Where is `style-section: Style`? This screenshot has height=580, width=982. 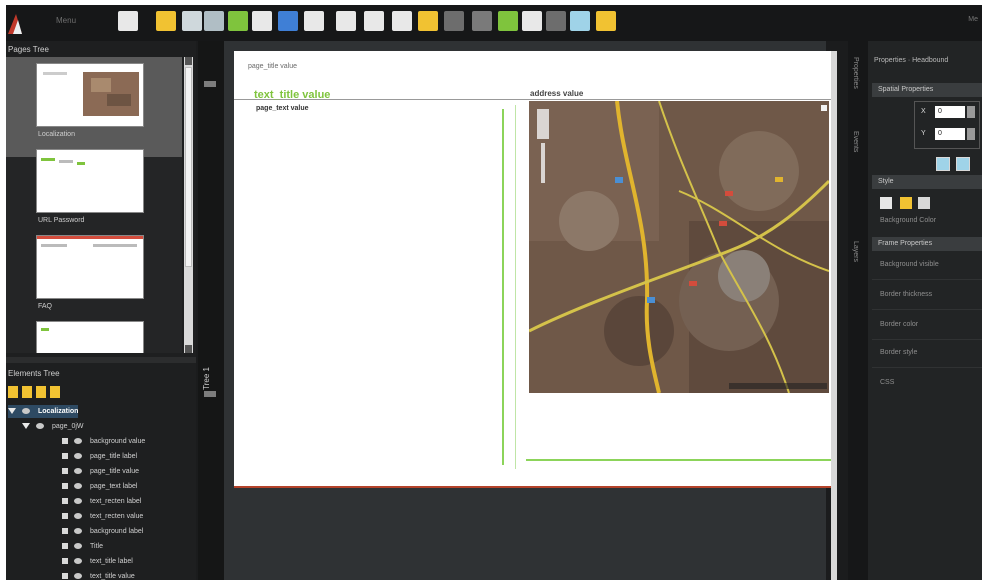 style-section: Style is located at coordinates (927, 182).